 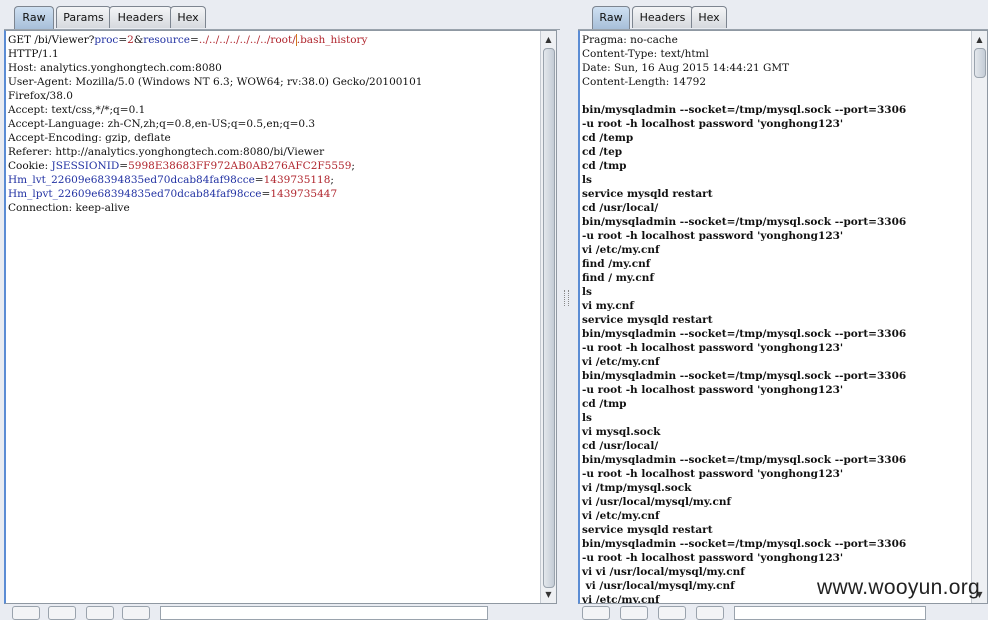 I want to click on splitter-grip-icon, so click(x=566, y=298).